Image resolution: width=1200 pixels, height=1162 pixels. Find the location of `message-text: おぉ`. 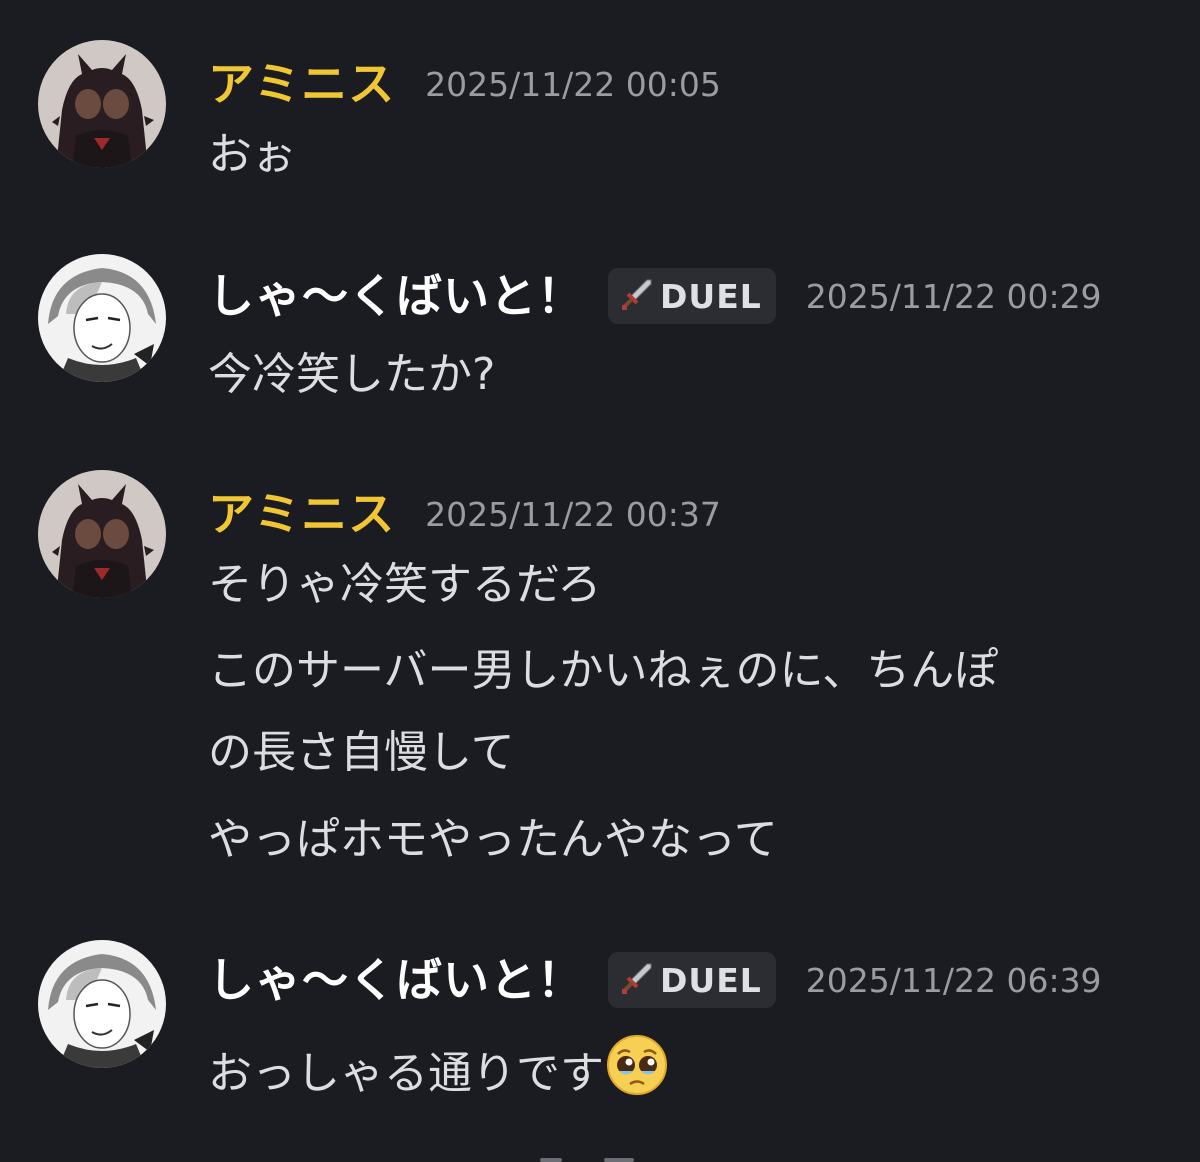

message-text: おぉ is located at coordinates (252, 154).